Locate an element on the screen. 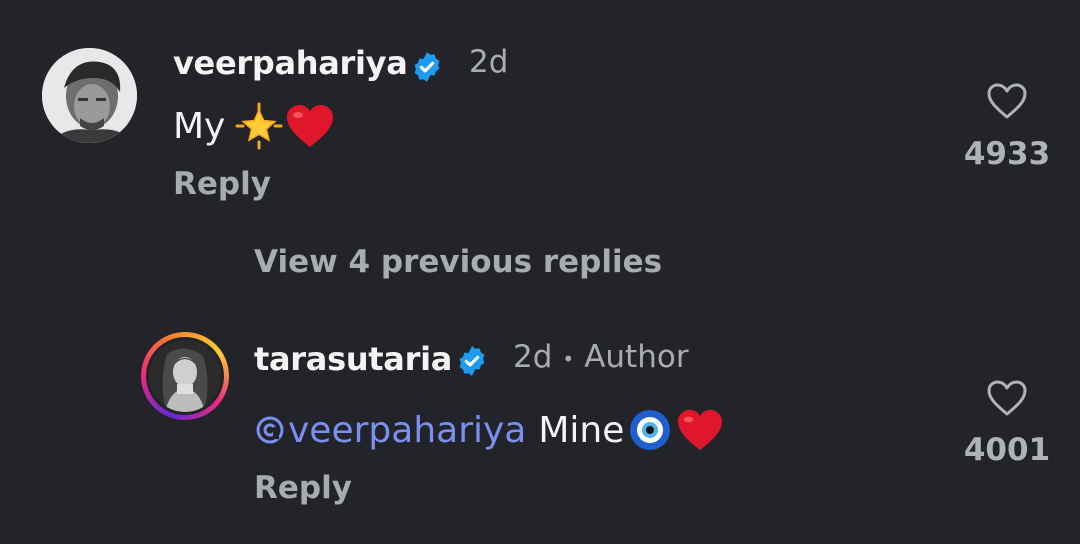 The height and width of the screenshot is (544, 1080). comment-reply-button: Reply is located at coordinates (222, 184).